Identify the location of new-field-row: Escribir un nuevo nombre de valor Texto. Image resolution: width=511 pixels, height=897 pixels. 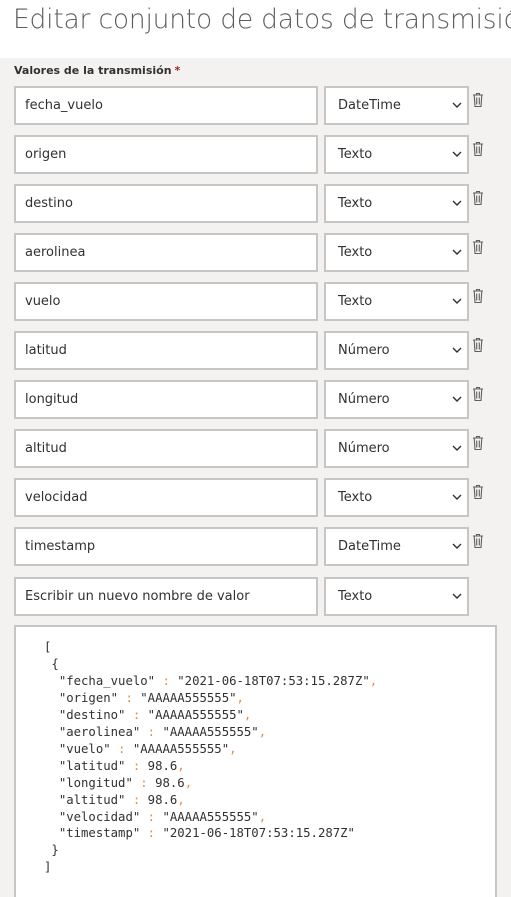
(255, 596).